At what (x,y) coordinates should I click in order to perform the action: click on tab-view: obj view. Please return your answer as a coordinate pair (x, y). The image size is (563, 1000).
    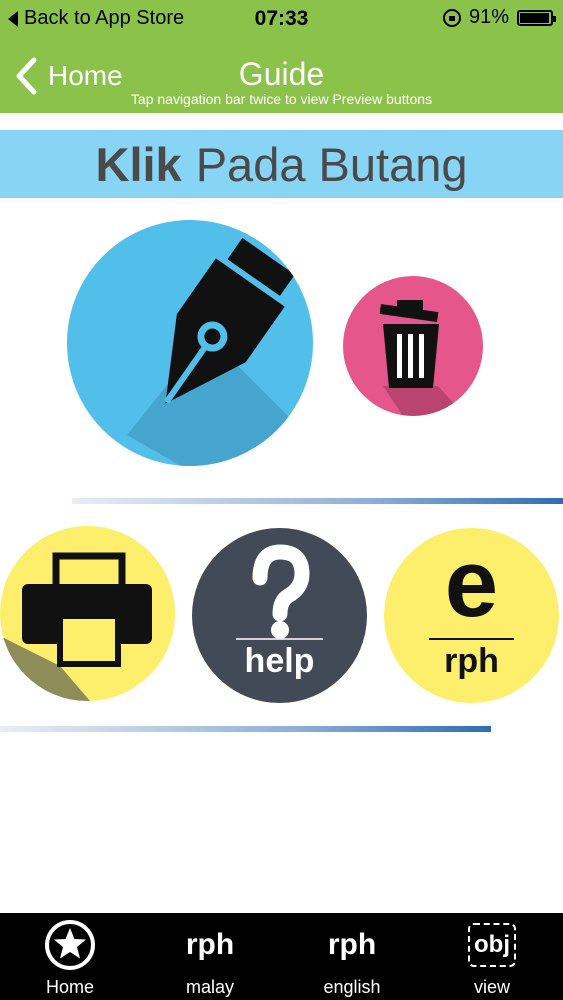
    Looking at the image, I should click on (492, 956).